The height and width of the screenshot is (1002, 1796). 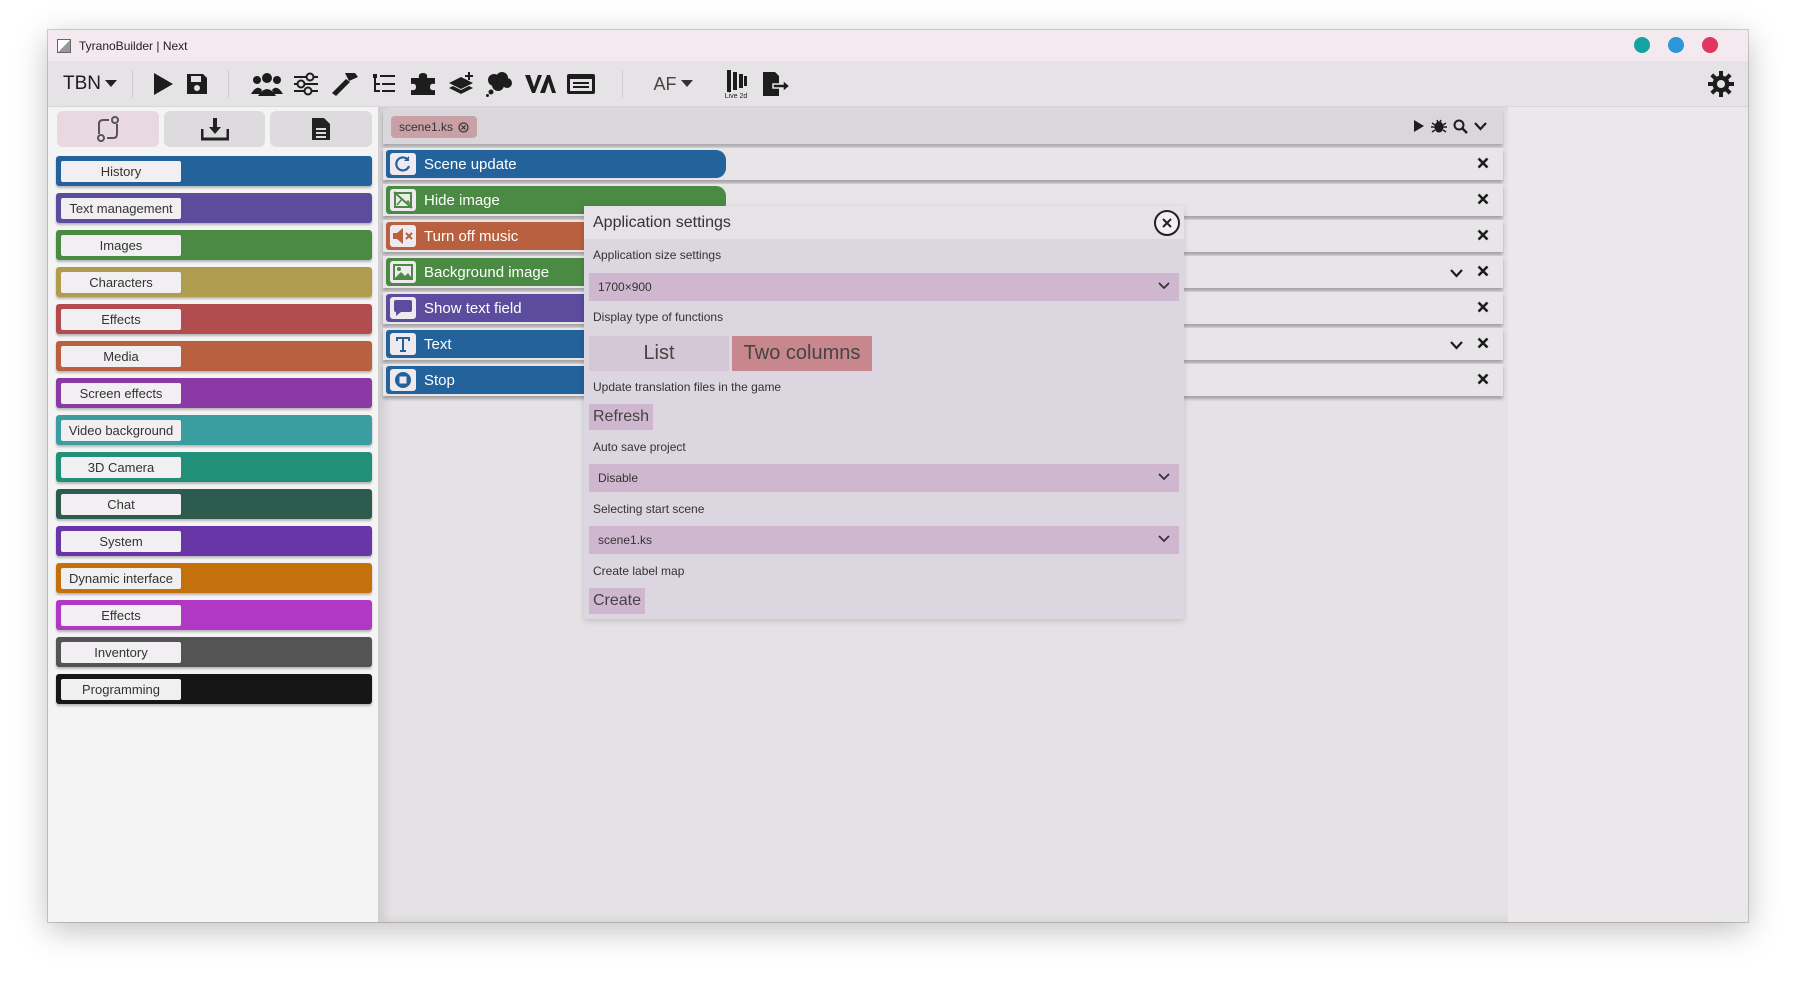 I want to click on window-title: TyranoBuilder | Next, so click(x=133, y=45).